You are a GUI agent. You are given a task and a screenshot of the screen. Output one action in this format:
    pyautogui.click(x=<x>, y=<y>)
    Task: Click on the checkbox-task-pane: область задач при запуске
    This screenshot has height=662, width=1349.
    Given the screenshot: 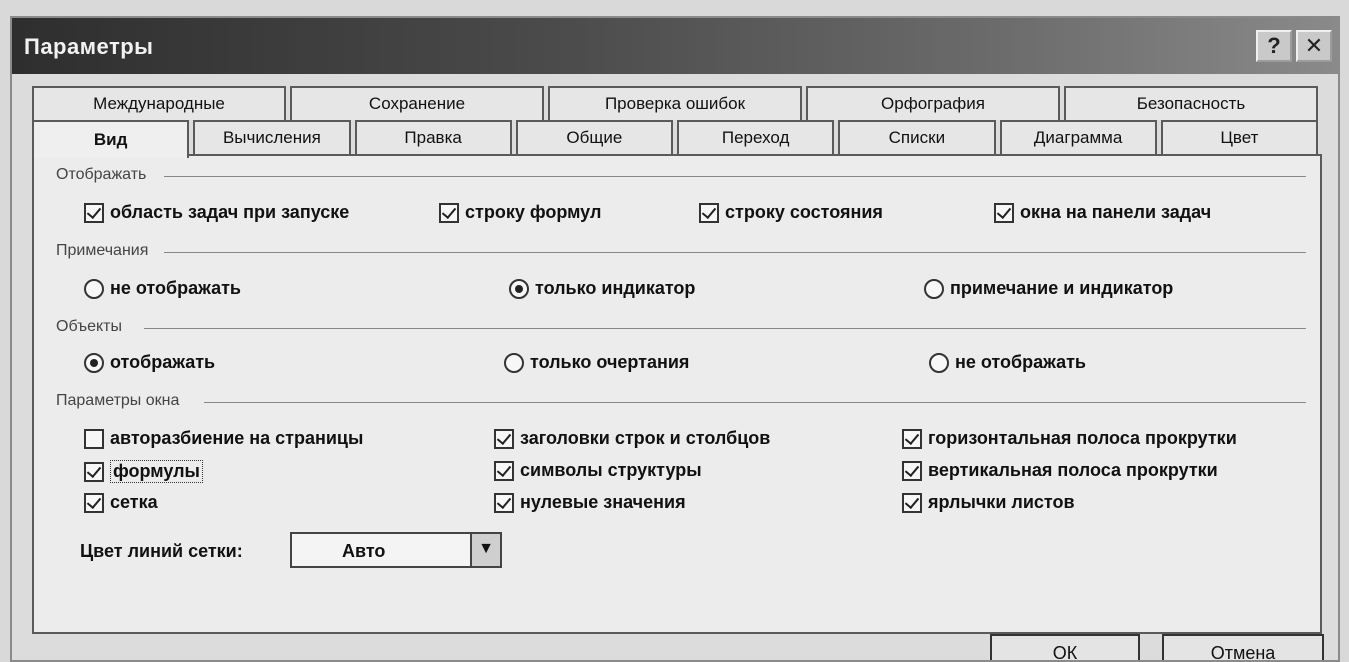 What is the action you would take?
    pyautogui.click(x=216, y=212)
    